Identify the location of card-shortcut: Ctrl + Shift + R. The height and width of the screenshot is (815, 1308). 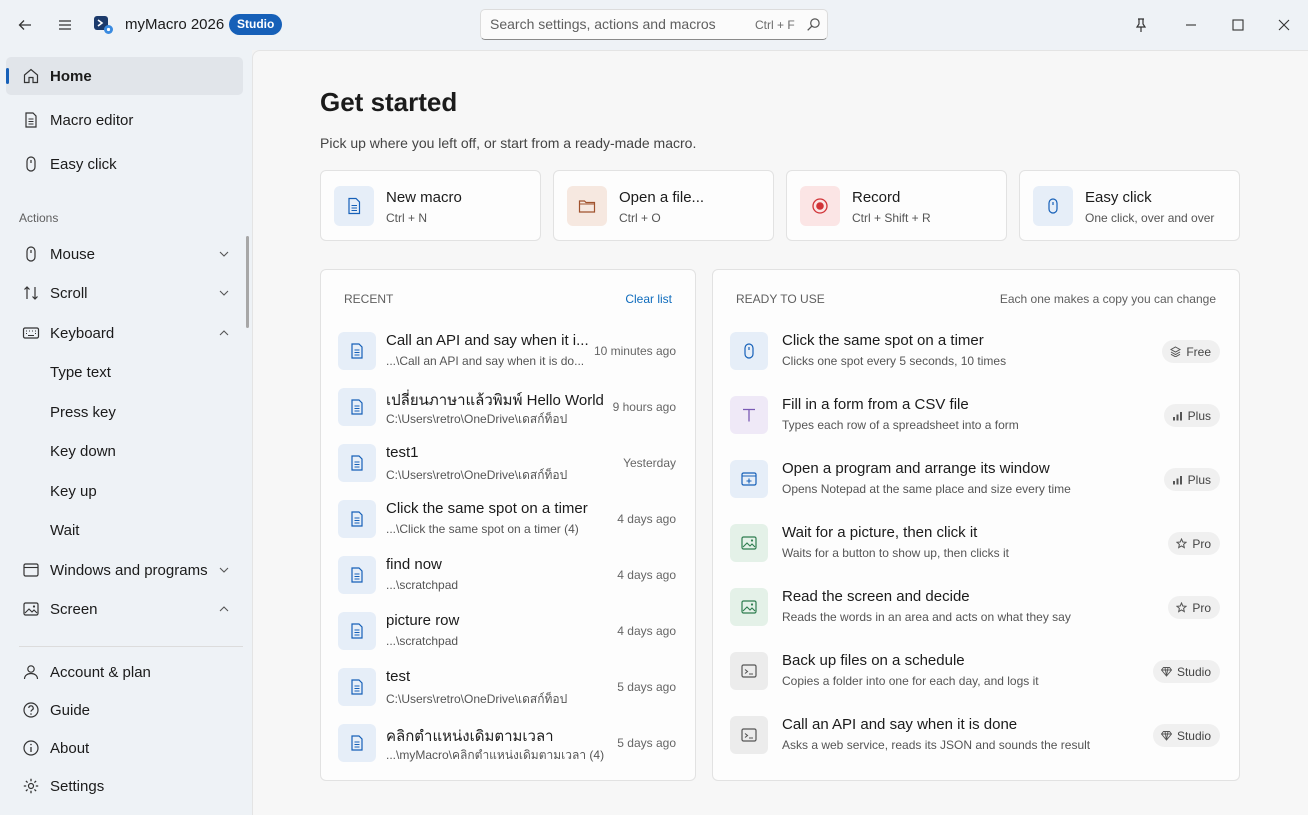
(891, 218).